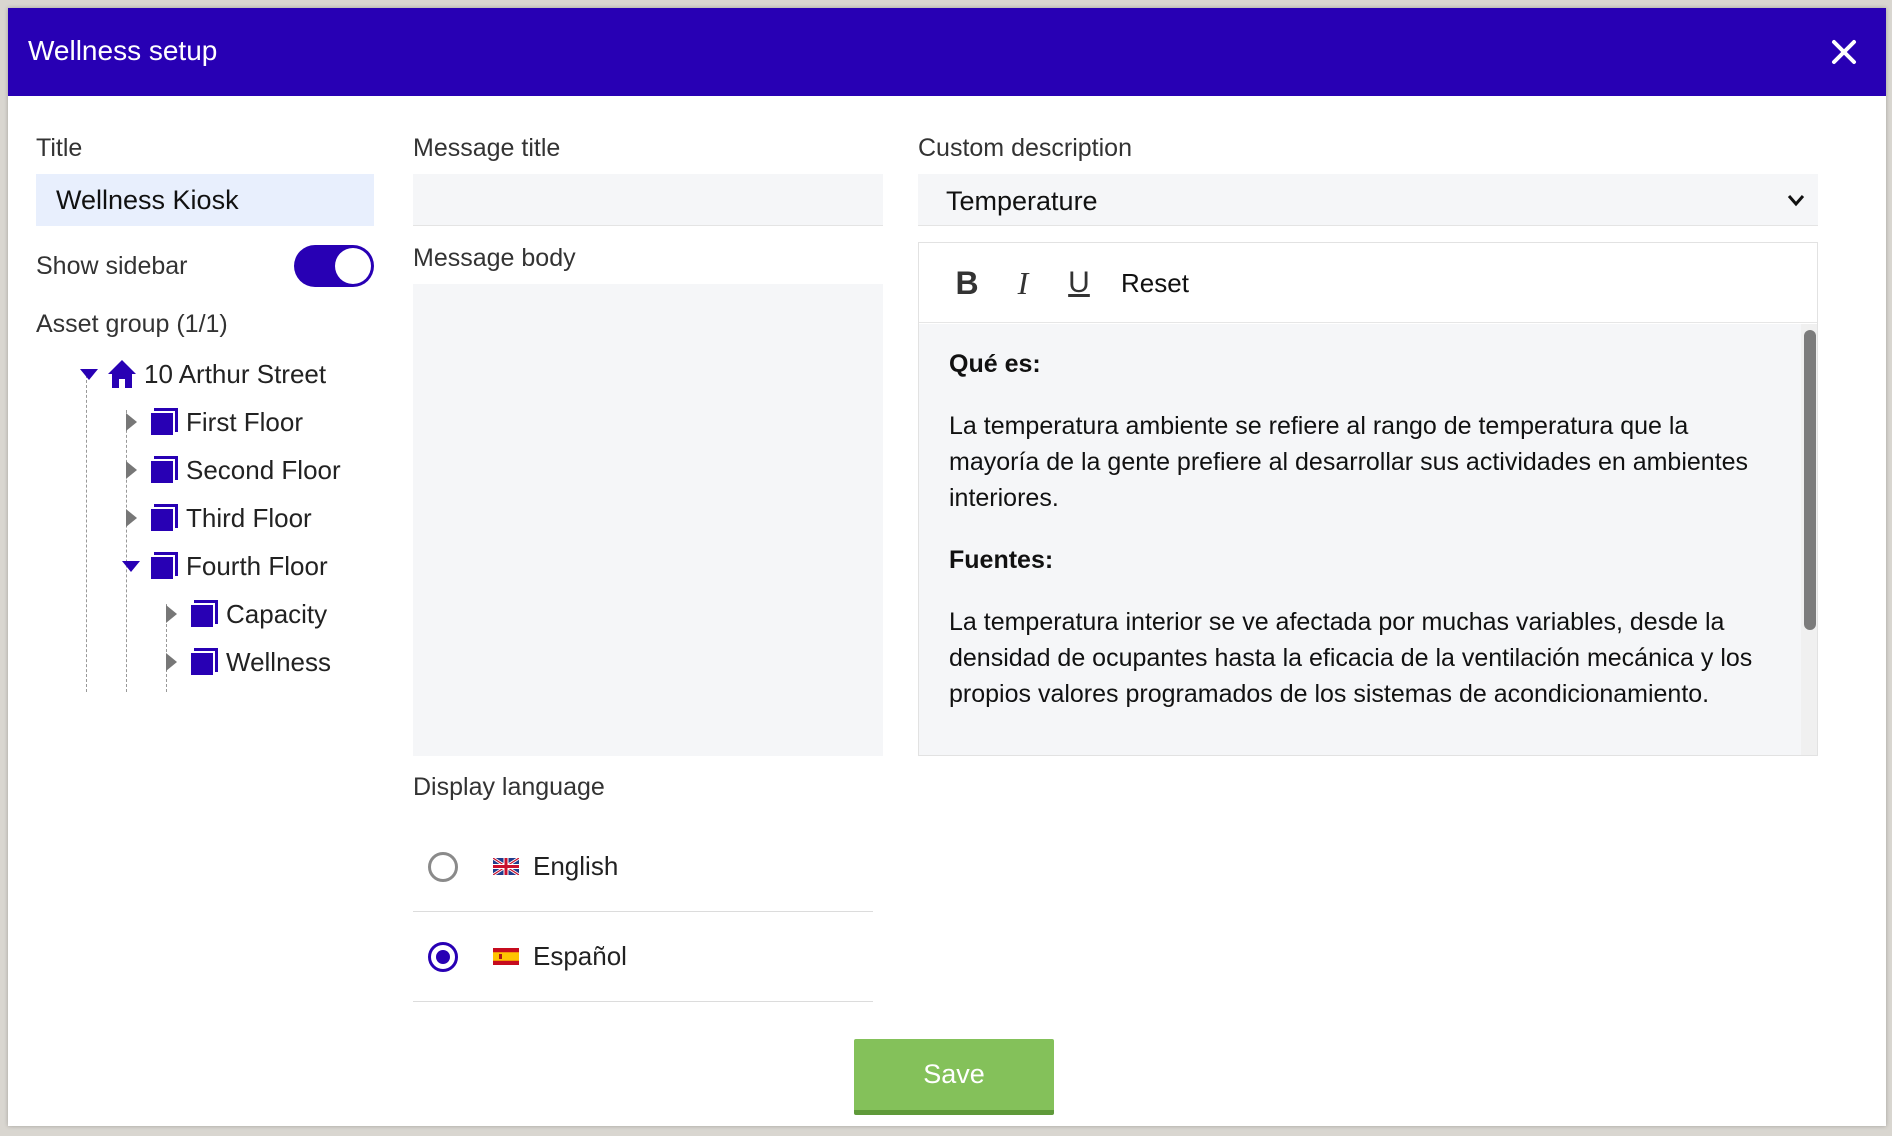 The width and height of the screenshot is (1892, 1136). What do you see at coordinates (643, 957) in the screenshot?
I see `language-option-espanol: Español` at bounding box center [643, 957].